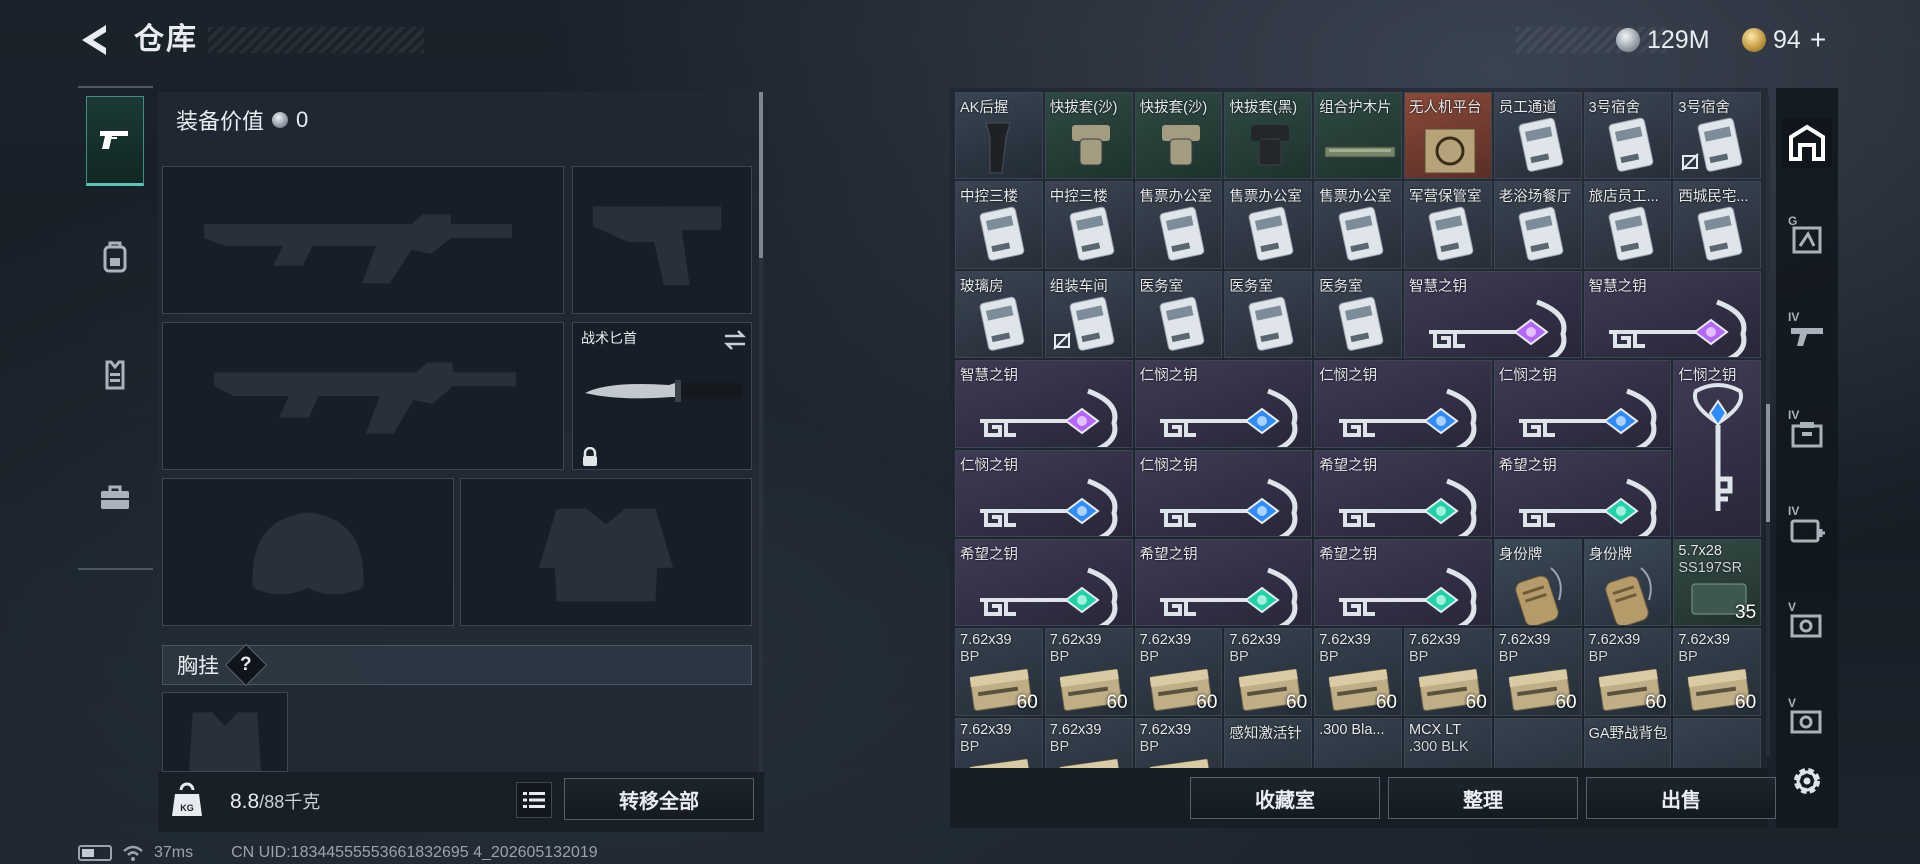 The height and width of the screenshot is (864, 1920). What do you see at coordinates (1355, 197) in the screenshot?
I see `item-label: 售票办公室` at bounding box center [1355, 197].